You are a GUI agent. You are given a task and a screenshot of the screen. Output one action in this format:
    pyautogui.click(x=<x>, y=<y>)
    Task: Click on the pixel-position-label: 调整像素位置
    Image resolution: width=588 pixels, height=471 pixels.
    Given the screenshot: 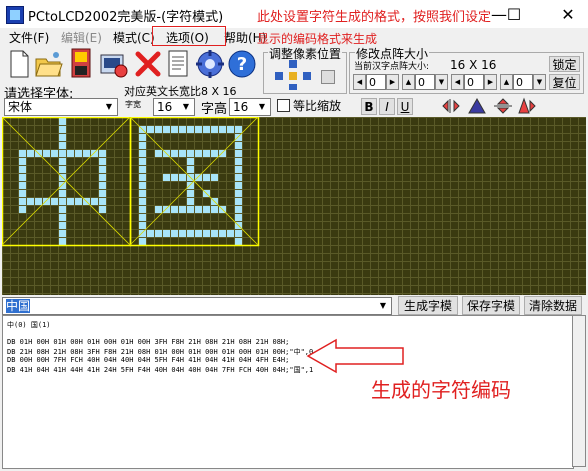 What is the action you would take?
    pyautogui.click(x=305, y=53)
    